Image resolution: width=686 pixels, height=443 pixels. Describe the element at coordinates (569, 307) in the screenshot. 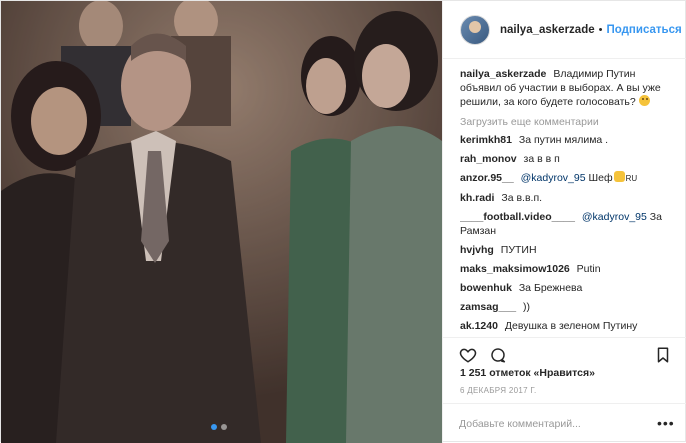

I see `comment-item: zamsag___ ))` at that location.